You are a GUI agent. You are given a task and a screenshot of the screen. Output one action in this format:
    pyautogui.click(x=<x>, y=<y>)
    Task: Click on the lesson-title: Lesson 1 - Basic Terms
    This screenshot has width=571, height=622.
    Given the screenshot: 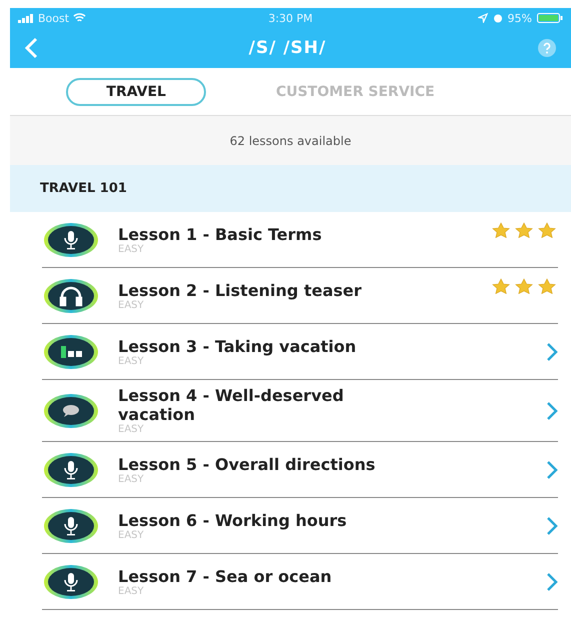 What is the action you would take?
    pyautogui.click(x=268, y=234)
    